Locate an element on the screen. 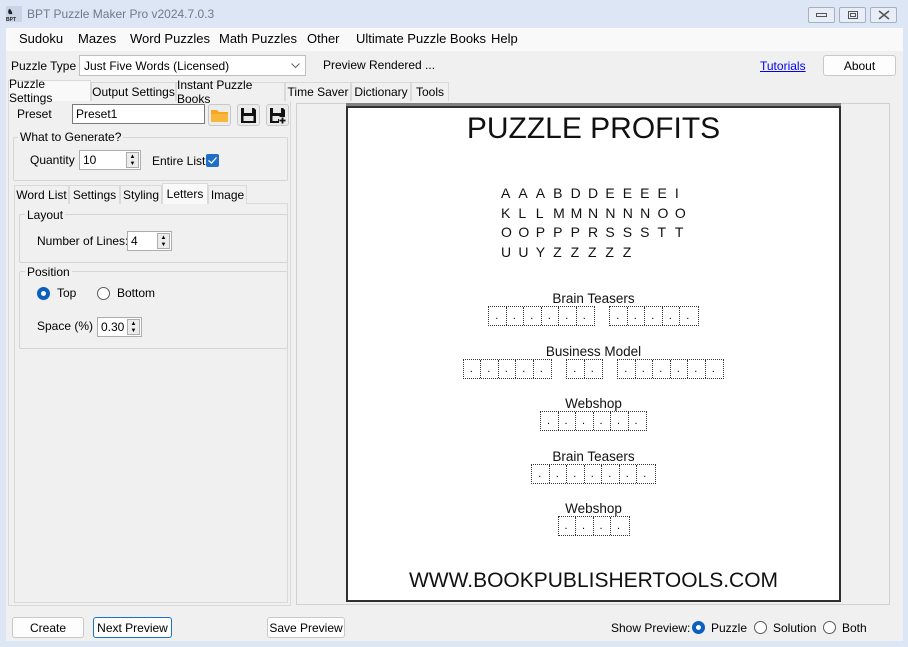 The height and width of the screenshot is (647, 908). letter: U is located at coordinates (506, 251).